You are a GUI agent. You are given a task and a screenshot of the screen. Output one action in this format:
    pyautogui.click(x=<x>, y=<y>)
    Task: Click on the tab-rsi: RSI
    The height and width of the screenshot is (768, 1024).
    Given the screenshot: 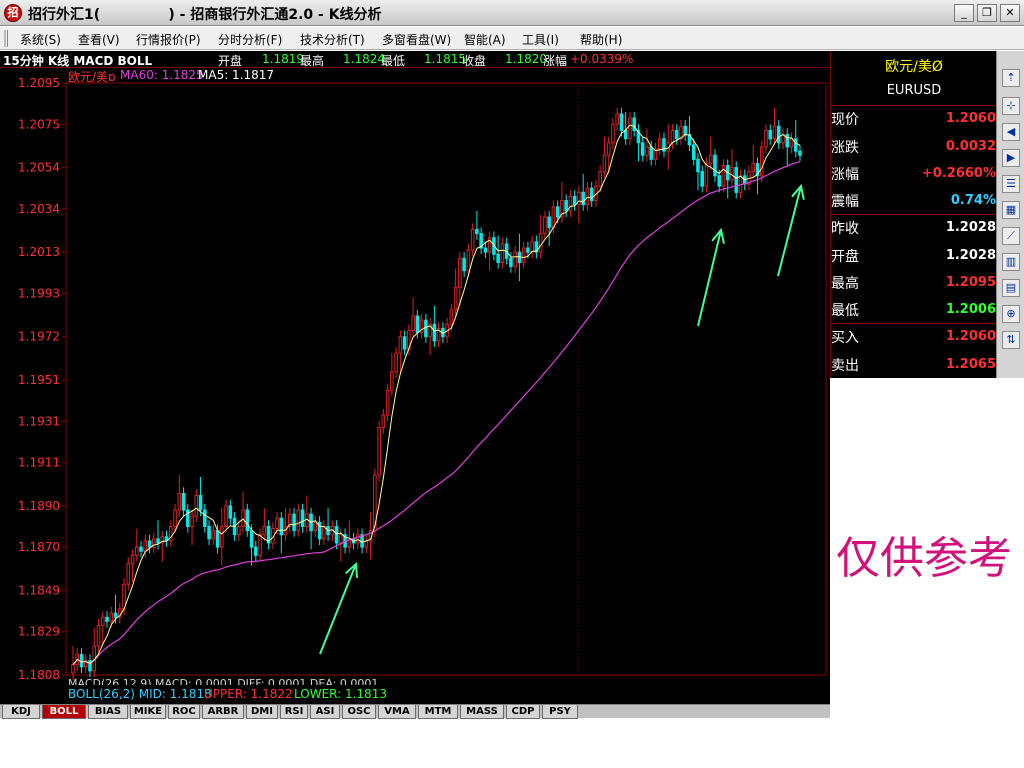 What is the action you would take?
    pyautogui.click(x=294, y=712)
    